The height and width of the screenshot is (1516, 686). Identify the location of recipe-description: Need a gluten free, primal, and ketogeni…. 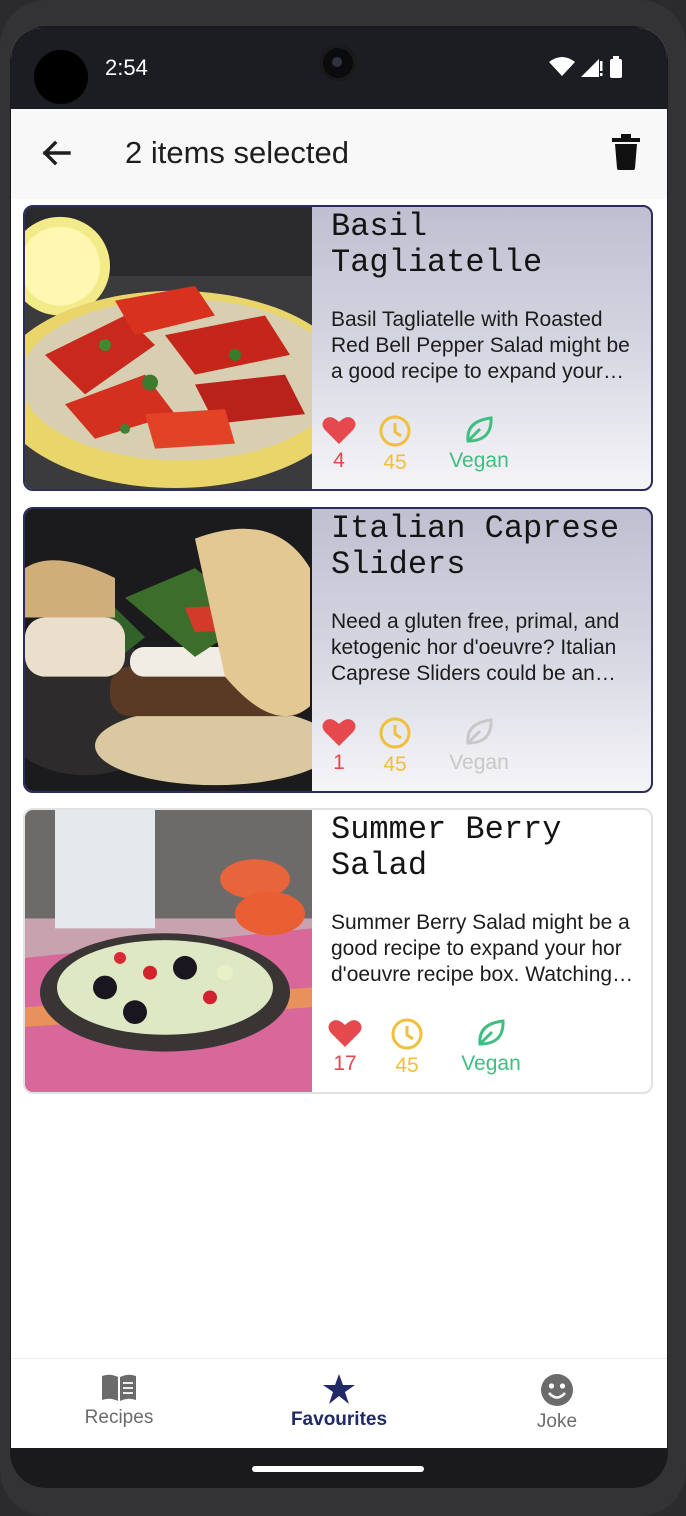
(475, 647).